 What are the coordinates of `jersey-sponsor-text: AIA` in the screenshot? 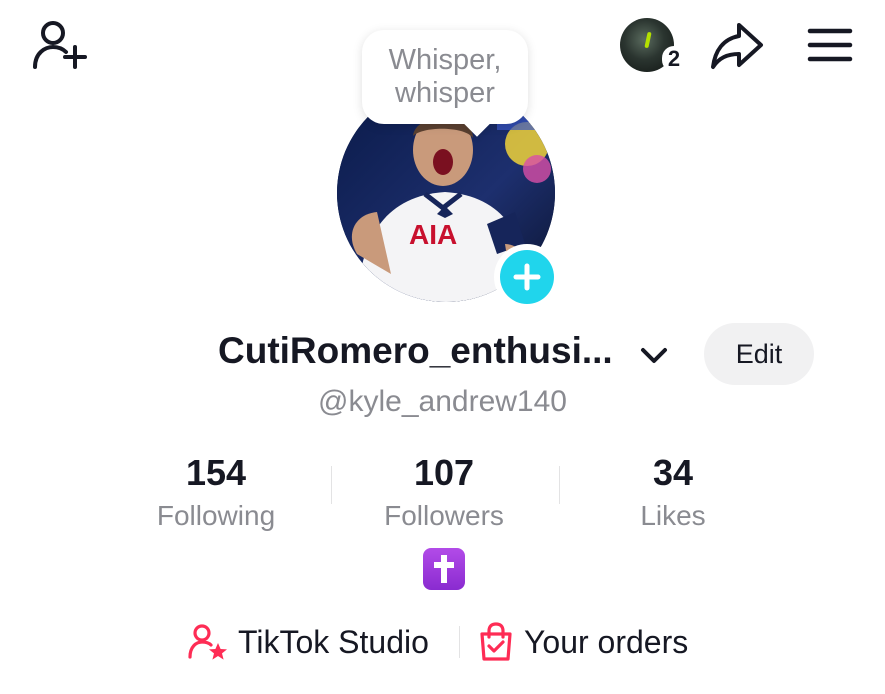 It's located at (433, 234).